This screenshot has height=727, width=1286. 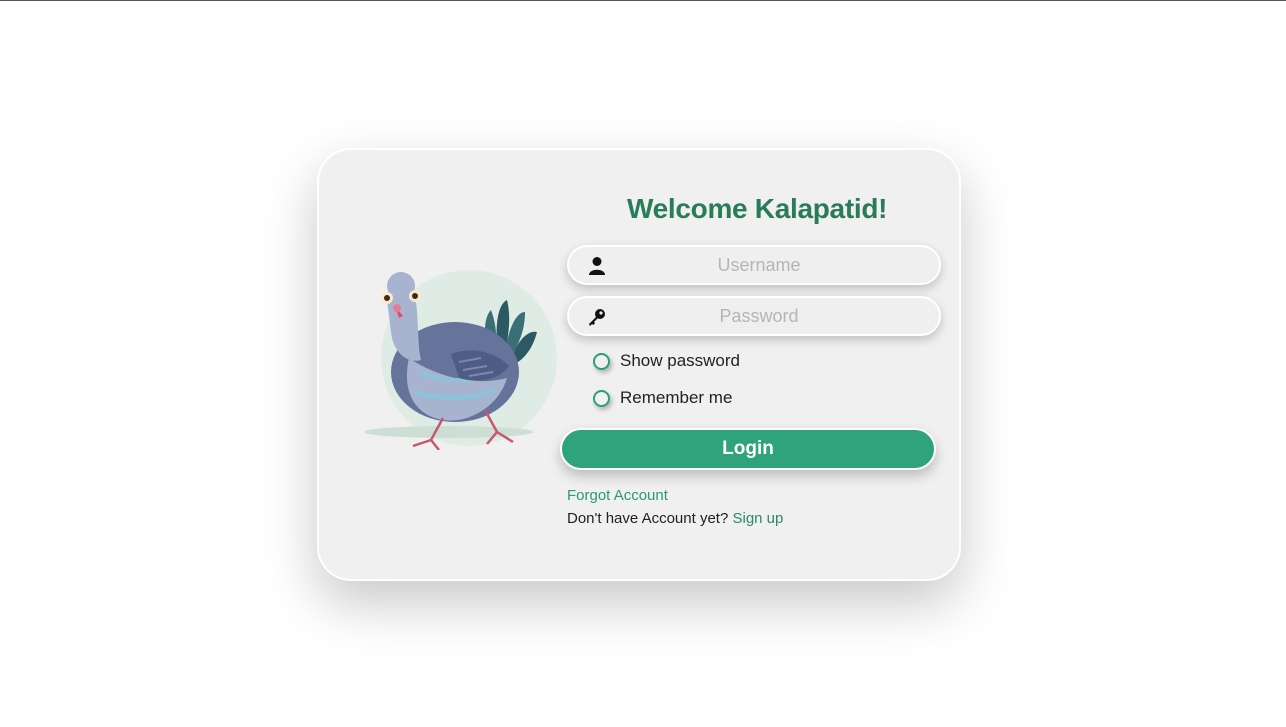 What do you see at coordinates (643, 0) in the screenshot?
I see `top-border` at bounding box center [643, 0].